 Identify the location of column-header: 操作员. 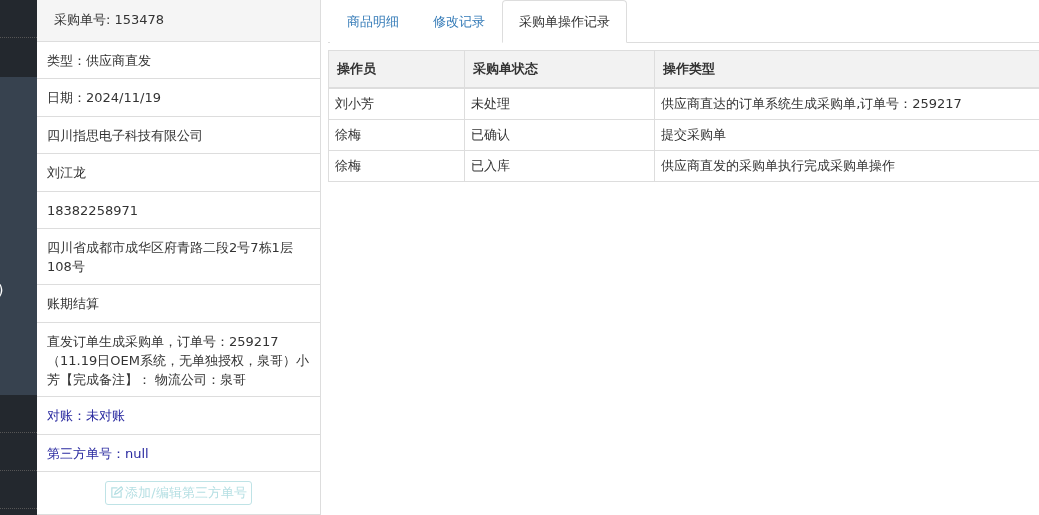
(396, 69).